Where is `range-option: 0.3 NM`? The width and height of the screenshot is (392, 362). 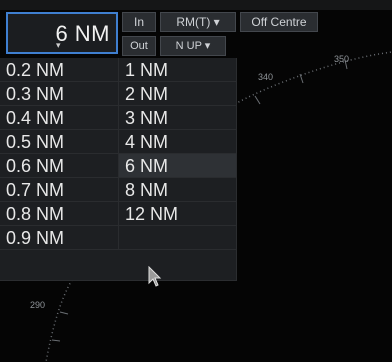
range-option: 0.3 NM is located at coordinates (59, 94).